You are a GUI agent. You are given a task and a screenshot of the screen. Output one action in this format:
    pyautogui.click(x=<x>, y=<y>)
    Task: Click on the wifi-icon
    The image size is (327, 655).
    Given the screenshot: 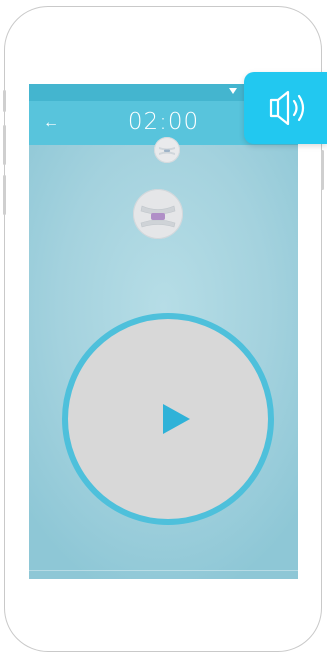 What is the action you would take?
    pyautogui.click(x=233, y=91)
    